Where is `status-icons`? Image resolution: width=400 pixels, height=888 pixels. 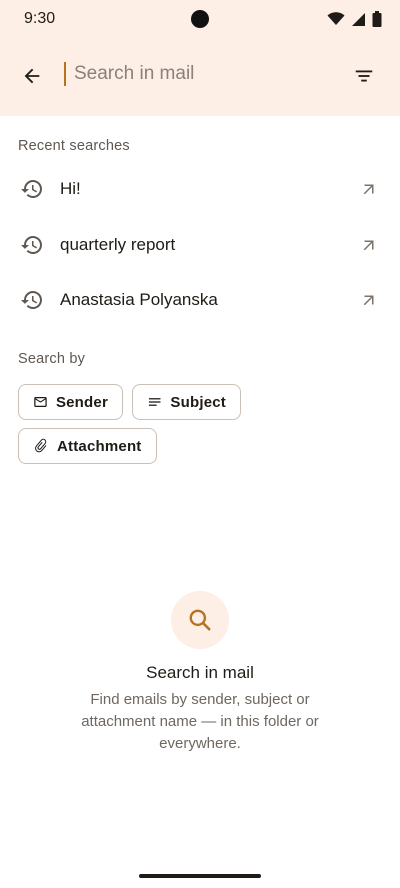
status-icons is located at coordinates (354, 19).